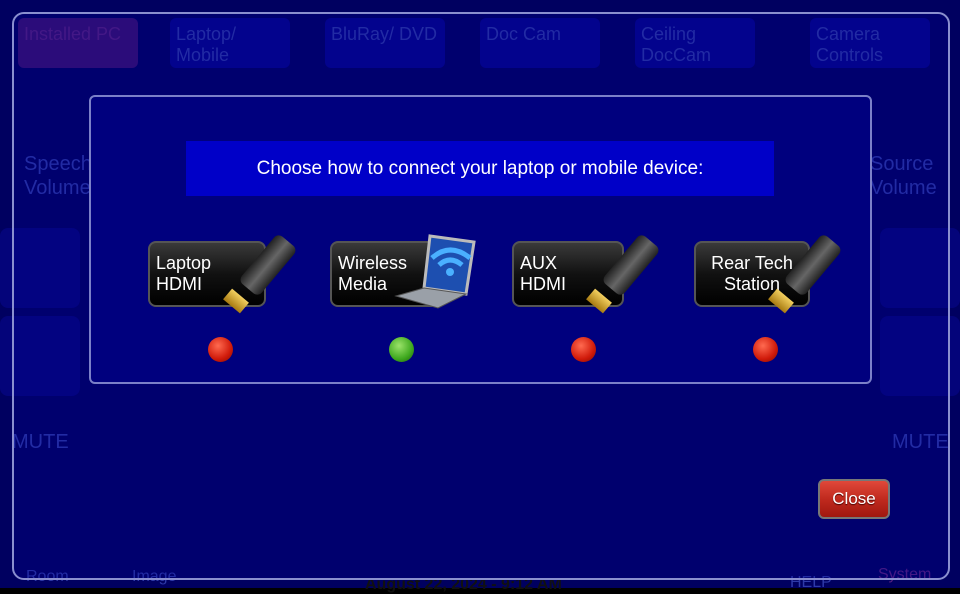 Image resolution: width=960 pixels, height=594 pixels. I want to click on status-led-wireless-media, so click(401, 349).